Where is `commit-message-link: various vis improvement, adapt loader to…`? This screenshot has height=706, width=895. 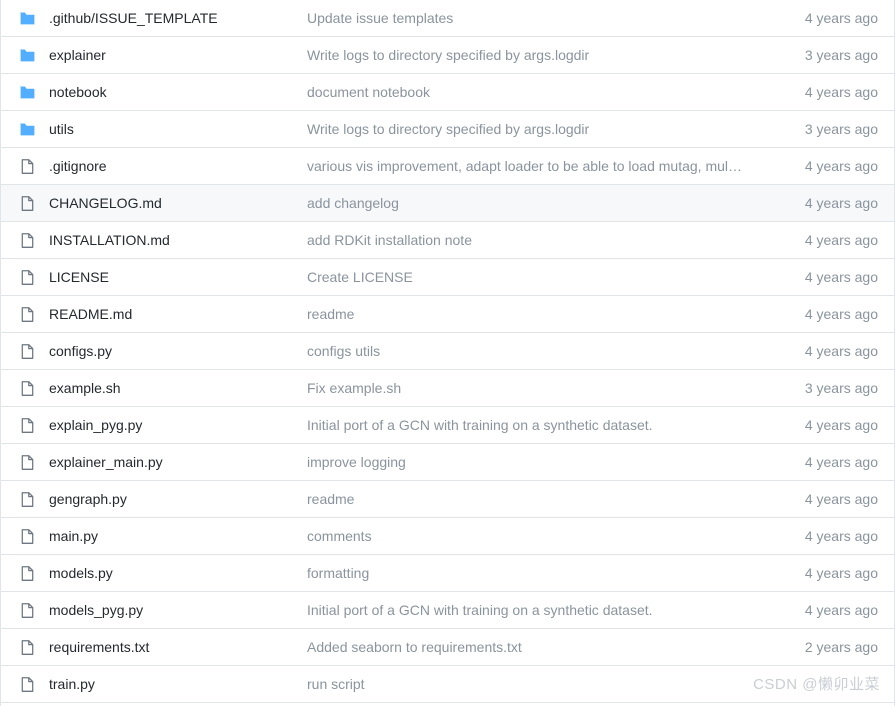 commit-message-link: various vis improvement, adapt loader to… is located at coordinates (531, 166).